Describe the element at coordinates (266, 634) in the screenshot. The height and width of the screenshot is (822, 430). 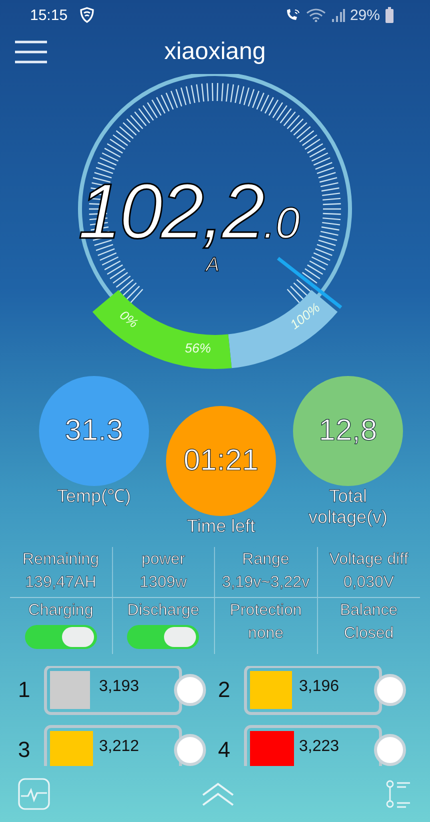
I see `stat-value: none` at that location.